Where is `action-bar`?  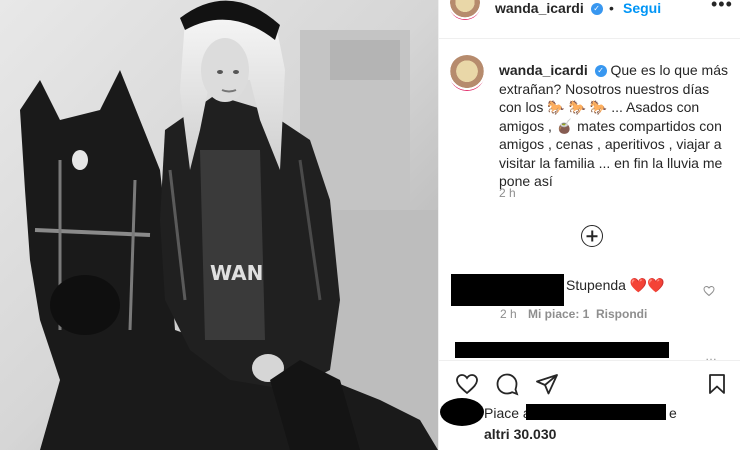
action-bar is located at coordinates (589, 385).